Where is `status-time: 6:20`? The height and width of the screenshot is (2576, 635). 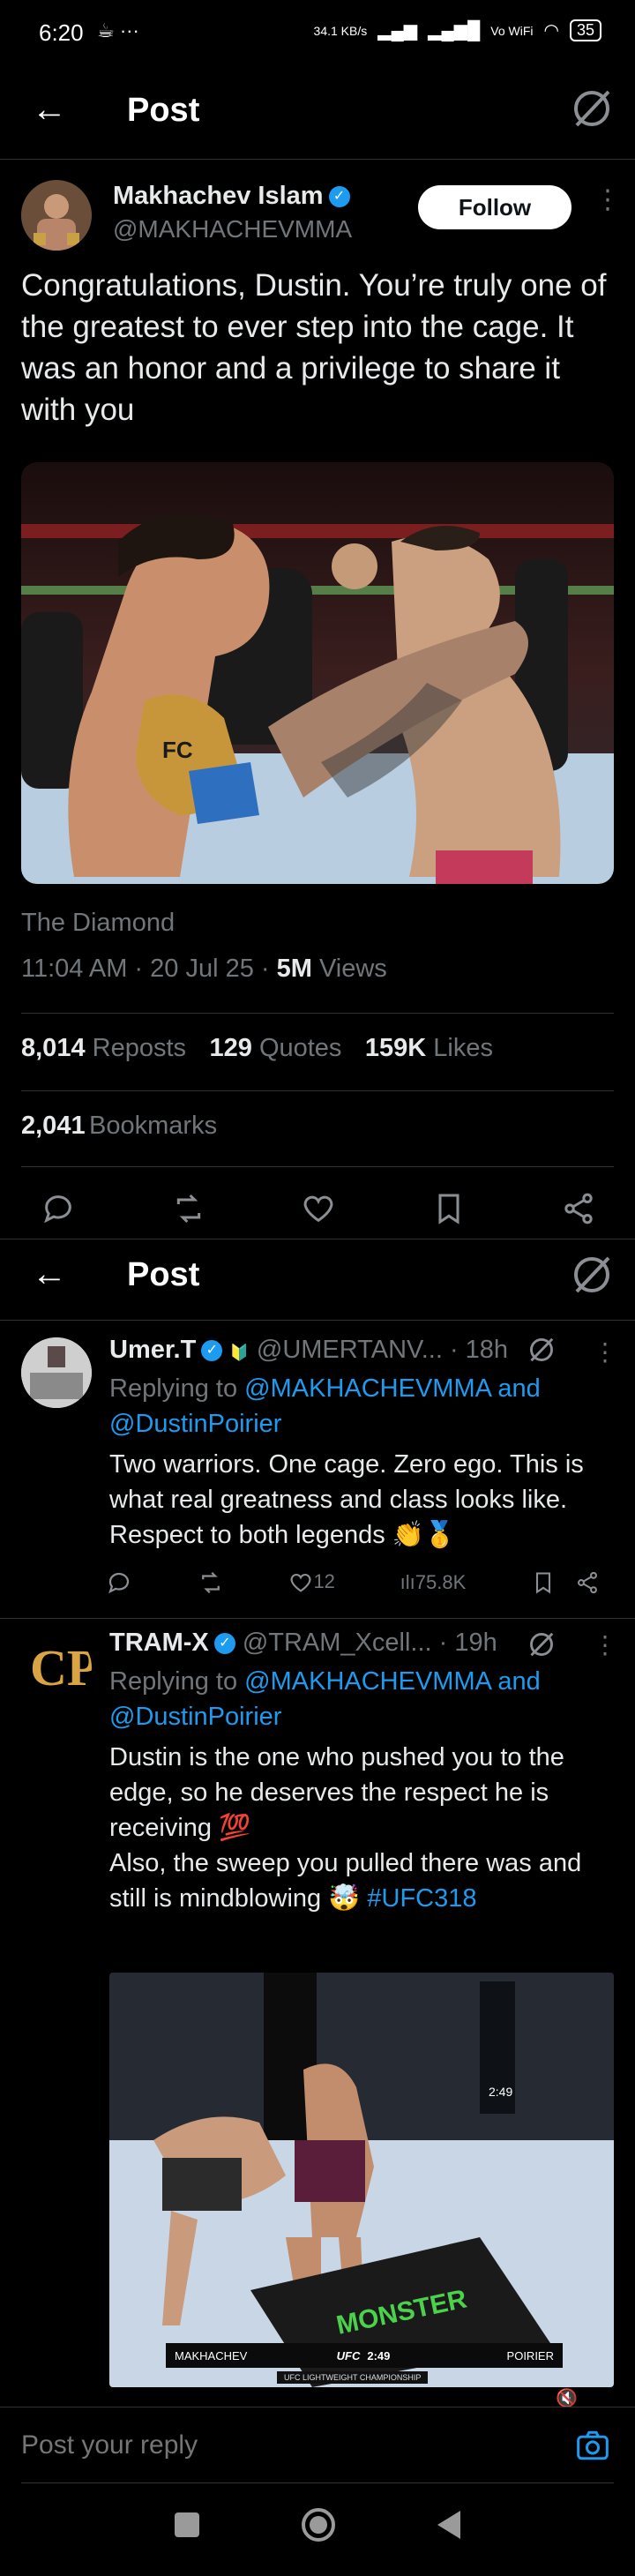 status-time: 6:20 is located at coordinates (61, 33).